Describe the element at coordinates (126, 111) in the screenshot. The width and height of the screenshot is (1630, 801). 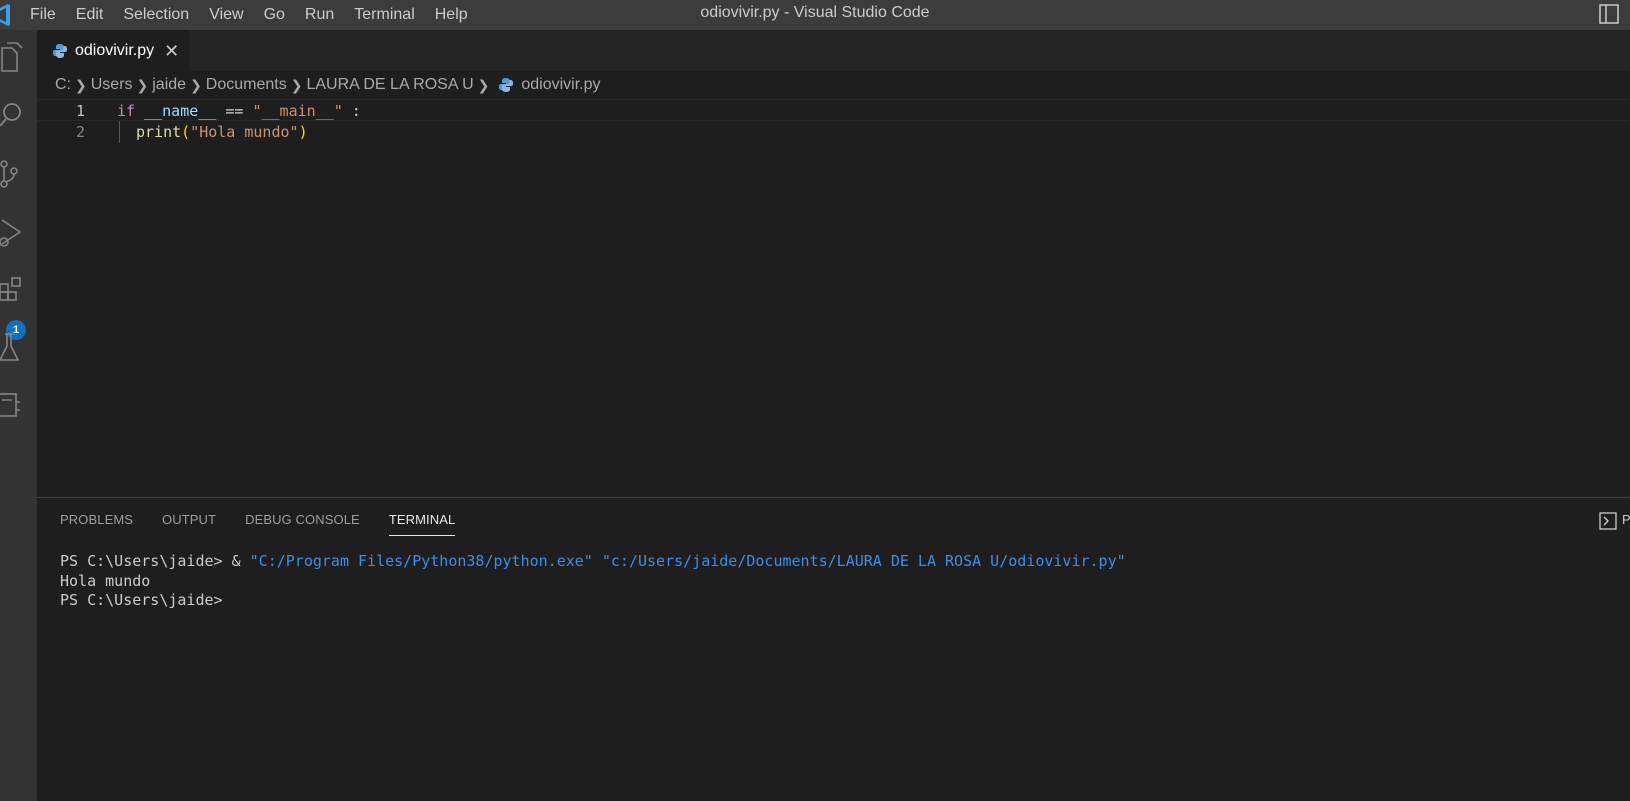
I see `code-token: if` at that location.